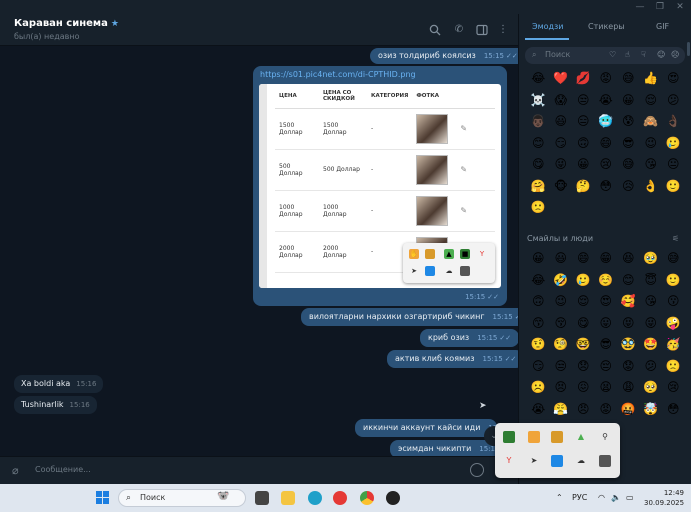 This screenshot has height=512, width=691. What do you see at coordinates (538, 324) in the screenshot?
I see `emoji-item: 😙` at bounding box center [538, 324].